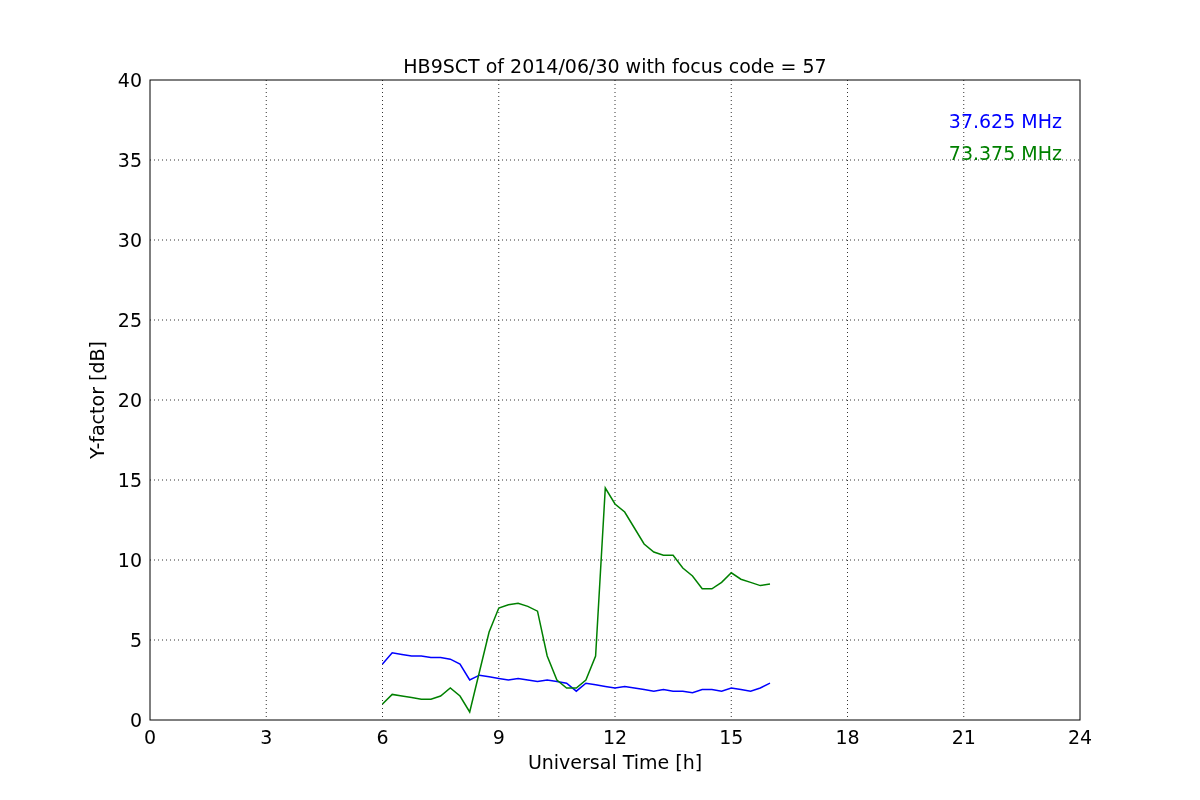 The image size is (1200, 800). I want to click on x-tick-label: 18, so click(847, 737).